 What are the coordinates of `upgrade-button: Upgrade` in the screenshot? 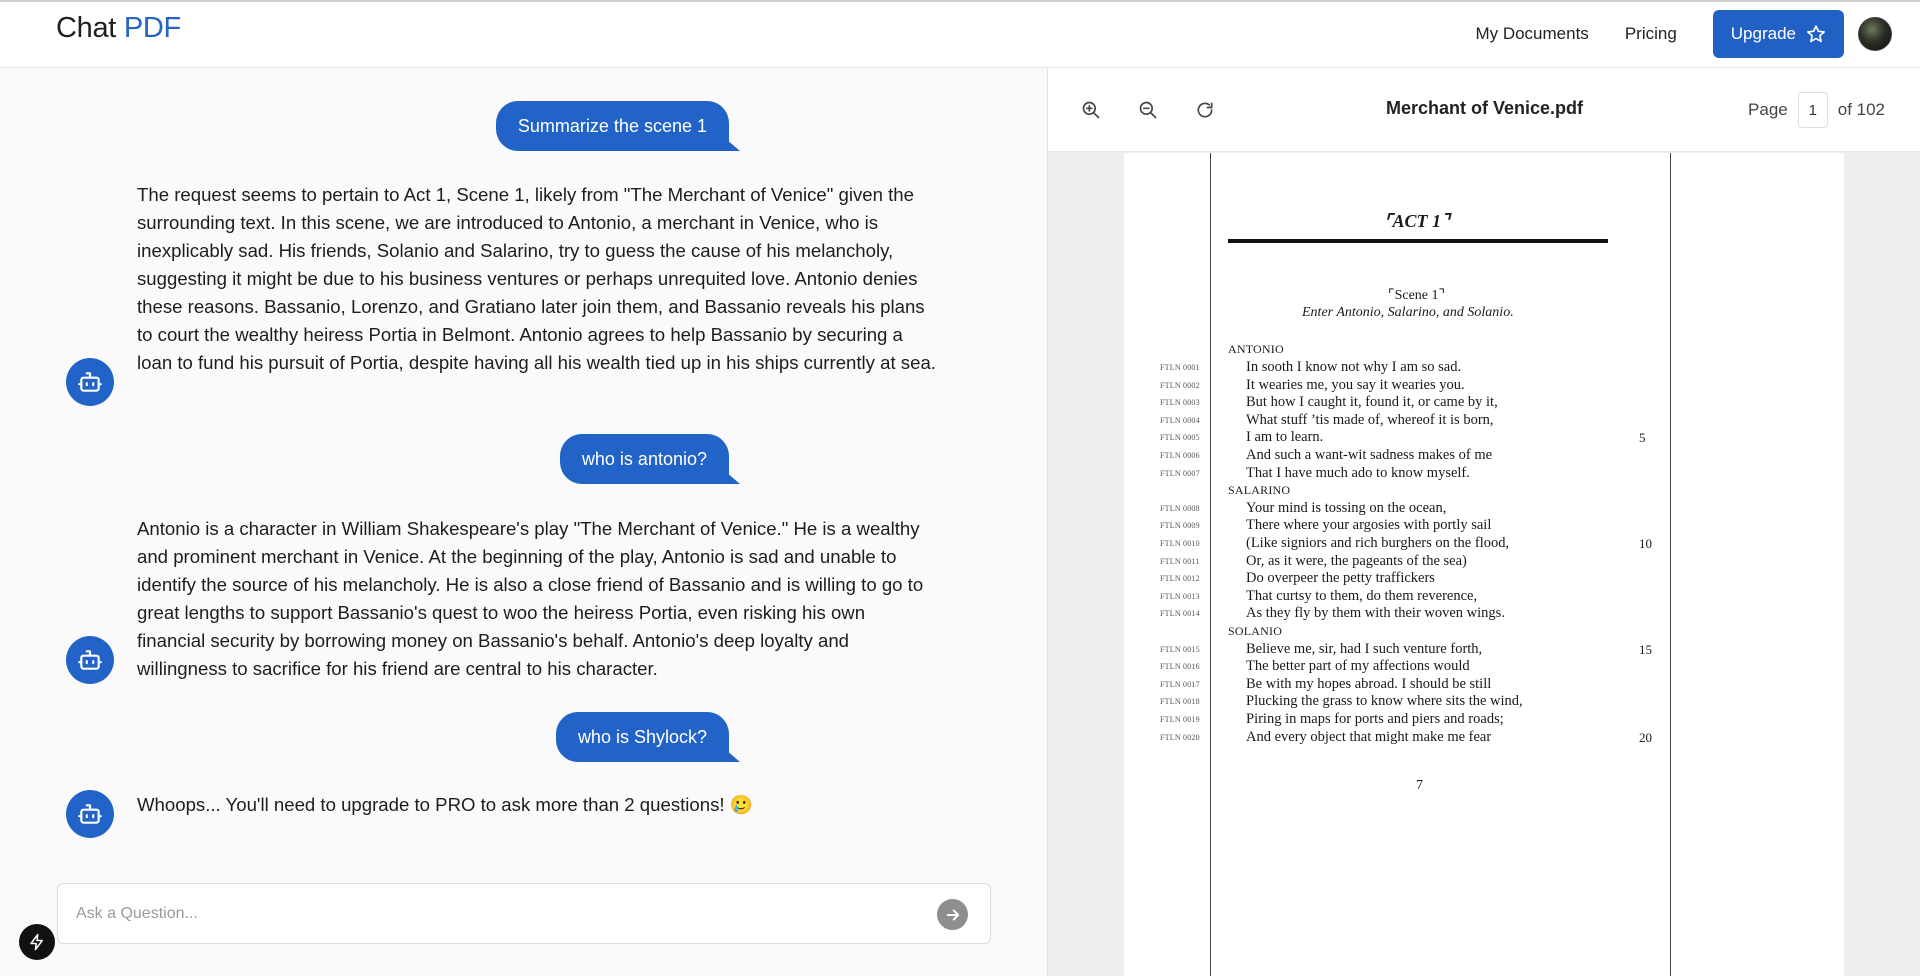 It's located at (1778, 34).